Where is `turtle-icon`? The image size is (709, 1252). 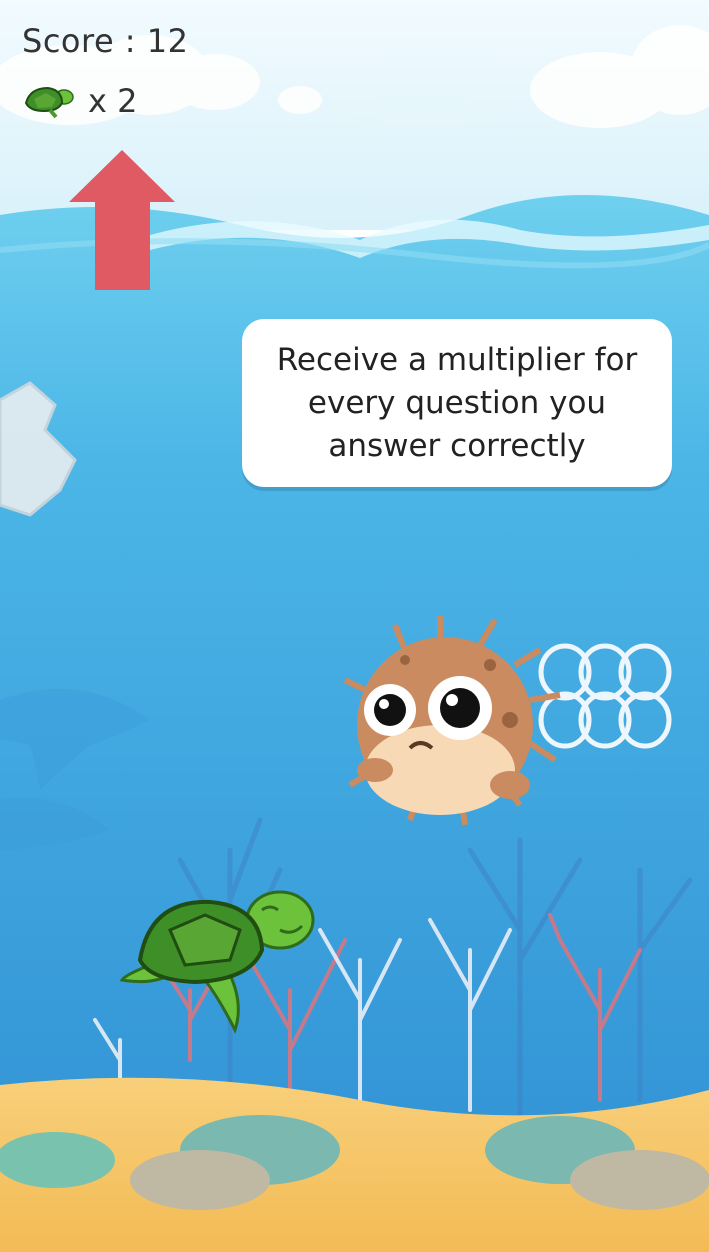
turtle-icon is located at coordinates (49, 102).